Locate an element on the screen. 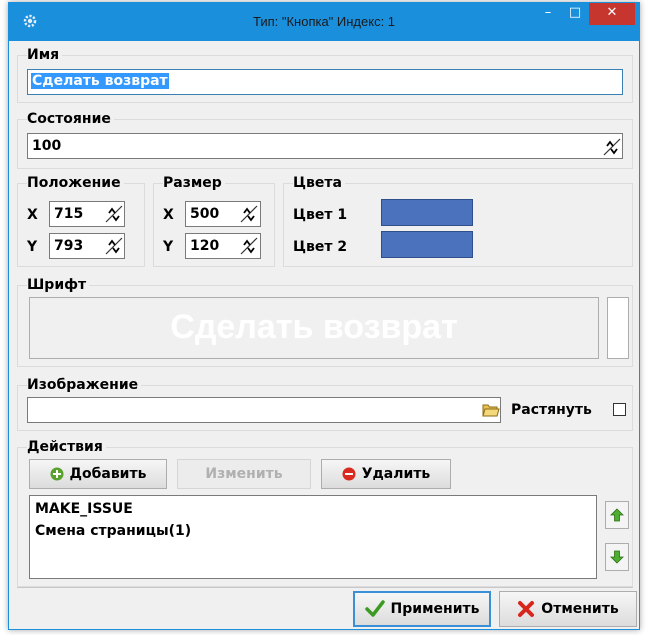 The height and width of the screenshot is (635, 648). position-x-value: 715 is located at coordinates (69, 214).